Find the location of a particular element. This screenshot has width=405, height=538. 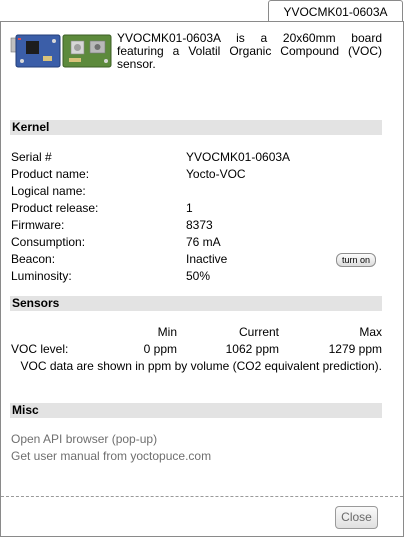

kernel-section-header: Kernel is located at coordinates (196, 127).